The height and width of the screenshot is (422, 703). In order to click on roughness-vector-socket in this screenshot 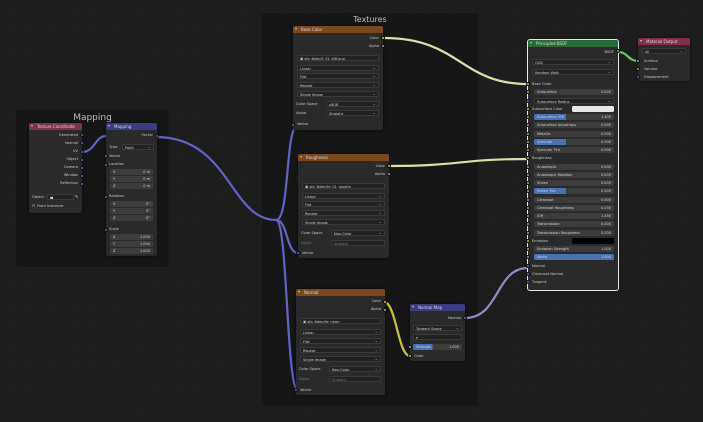, I will do `click(298, 253)`.